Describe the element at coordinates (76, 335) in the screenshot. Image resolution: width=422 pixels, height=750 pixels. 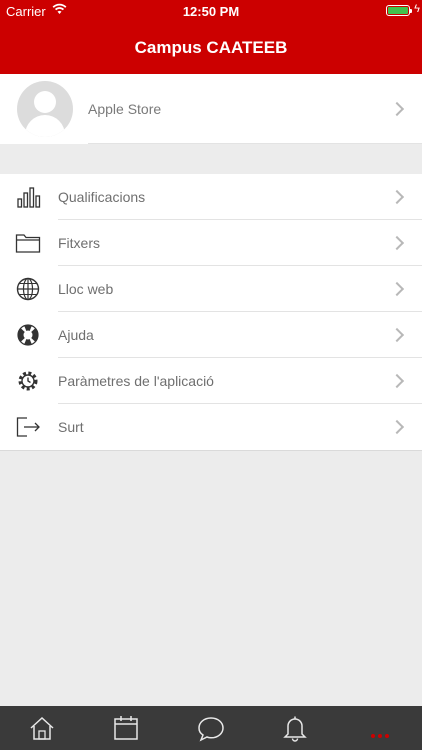
I see `menu-item-label: Ajuda` at that location.